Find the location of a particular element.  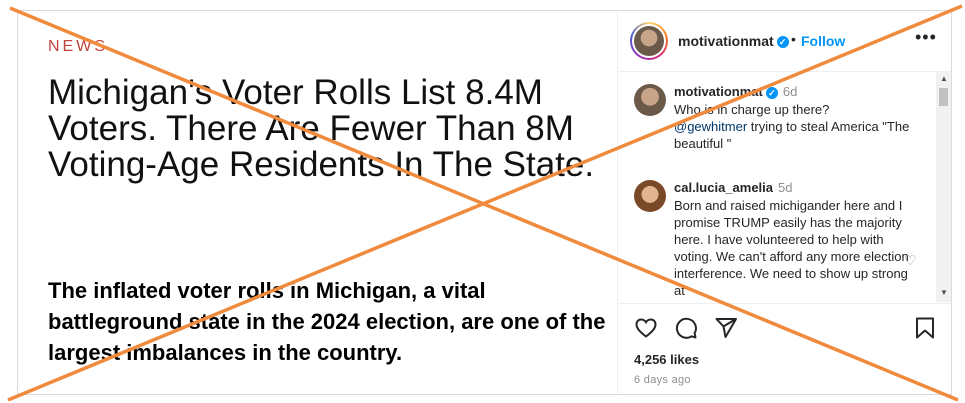

scroll-down-arrow-icon: ▼ is located at coordinates (944, 292).